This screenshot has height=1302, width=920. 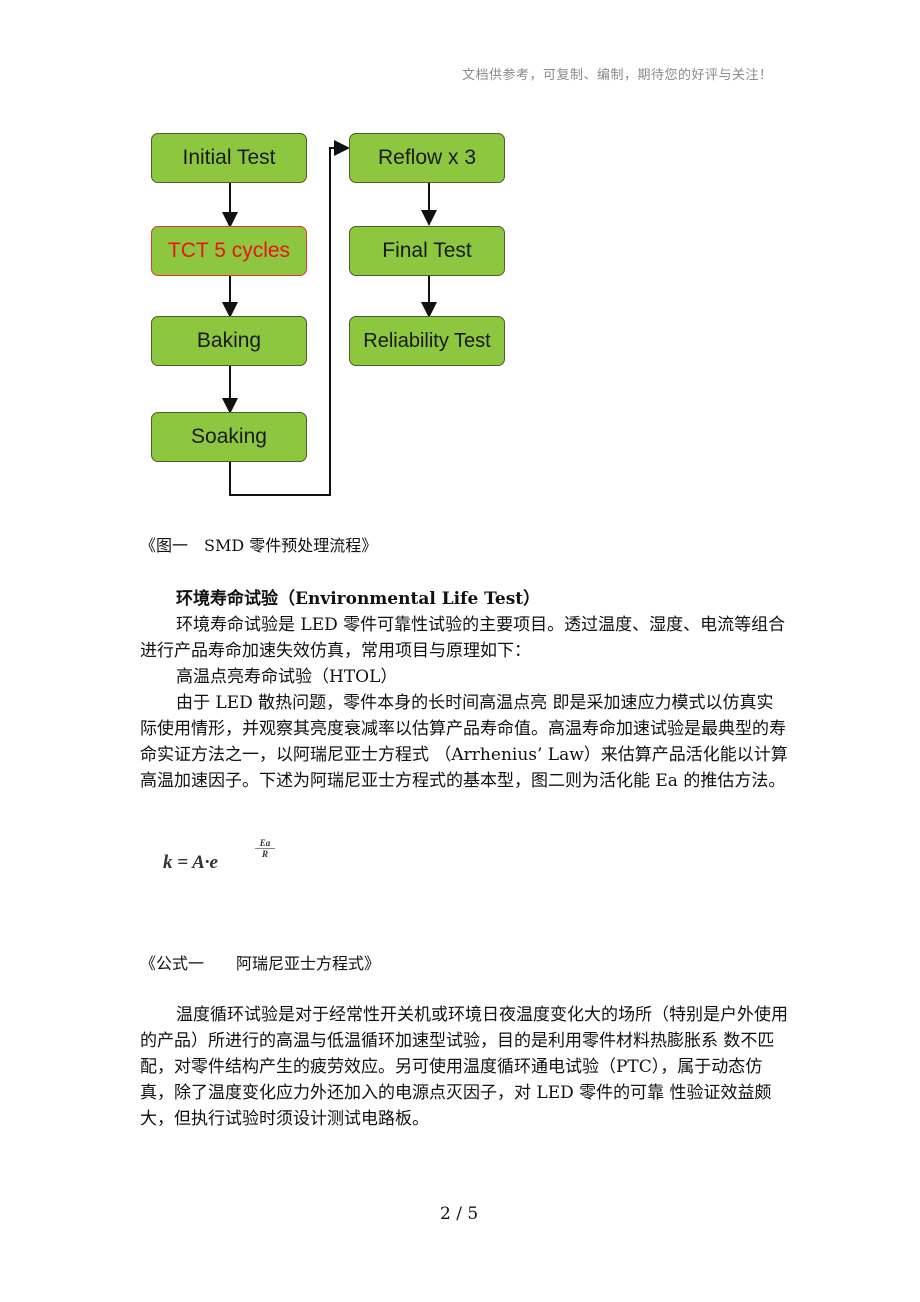 I want to click on page-number: 2 / 5, so click(x=459, y=1214).